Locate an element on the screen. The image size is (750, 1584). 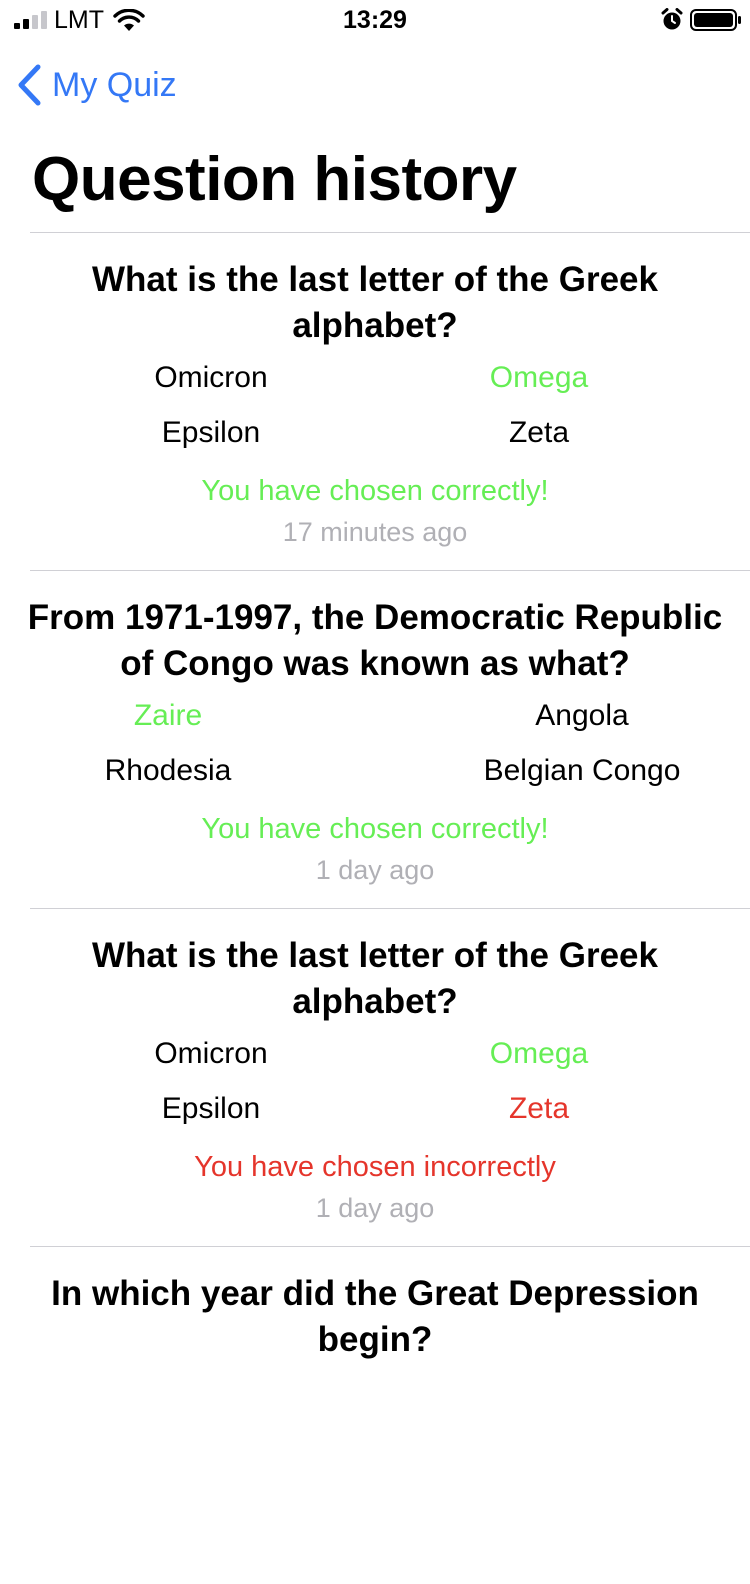
status-time: 13:29 is located at coordinates (375, 20).